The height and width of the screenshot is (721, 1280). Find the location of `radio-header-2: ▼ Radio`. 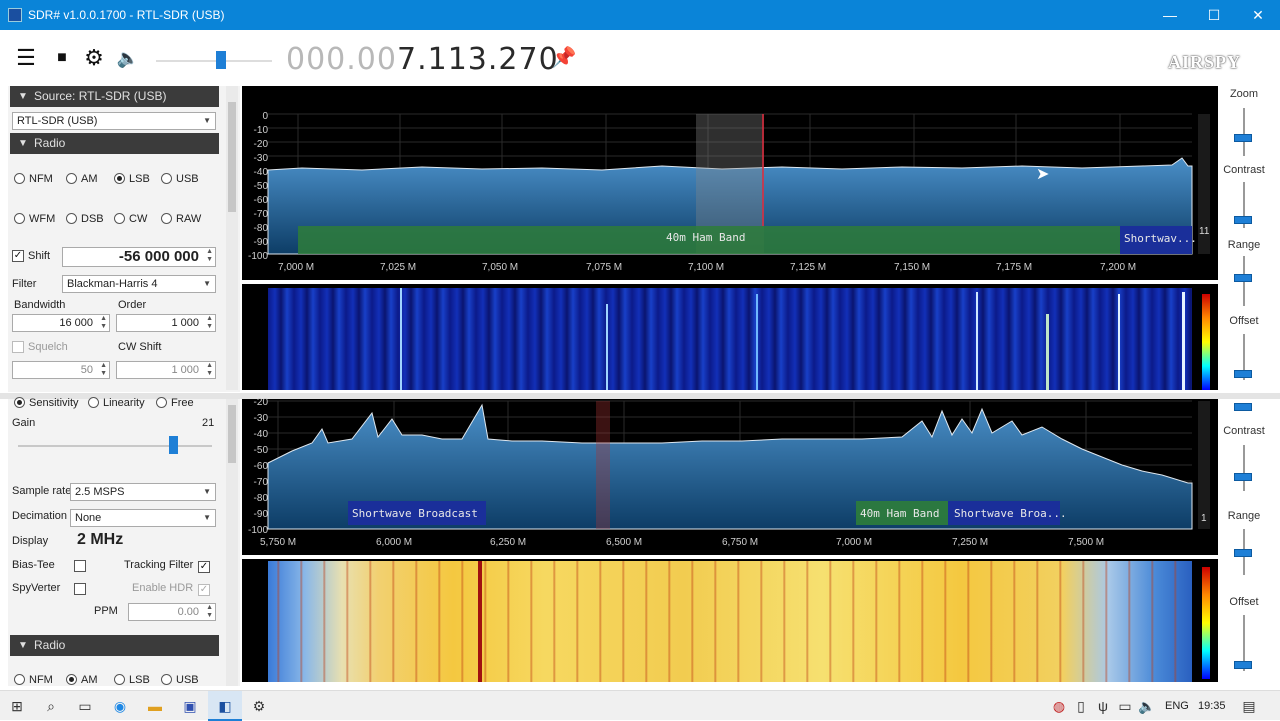

radio-header-2: ▼ Radio is located at coordinates (114, 645).